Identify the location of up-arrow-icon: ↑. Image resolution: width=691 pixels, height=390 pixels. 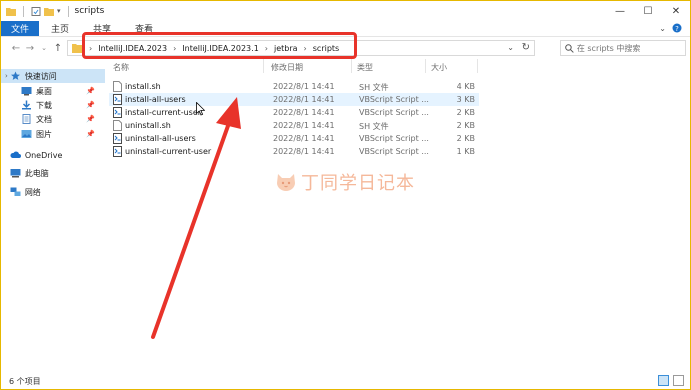
(58, 48).